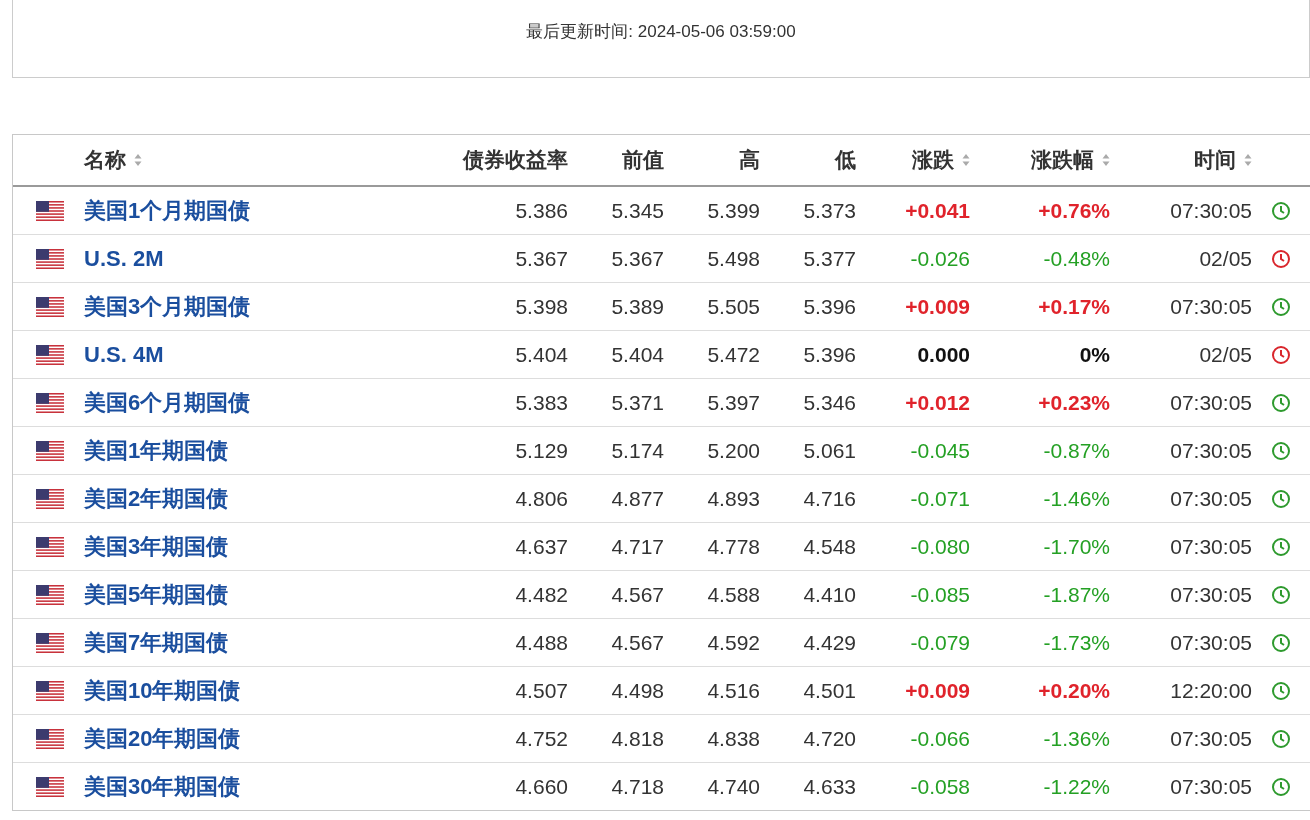 The width and height of the screenshot is (1310, 820). What do you see at coordinates (541, 642) in the screenshot?
I see `table-cell: 4.488` at bounding box center [541, 642].